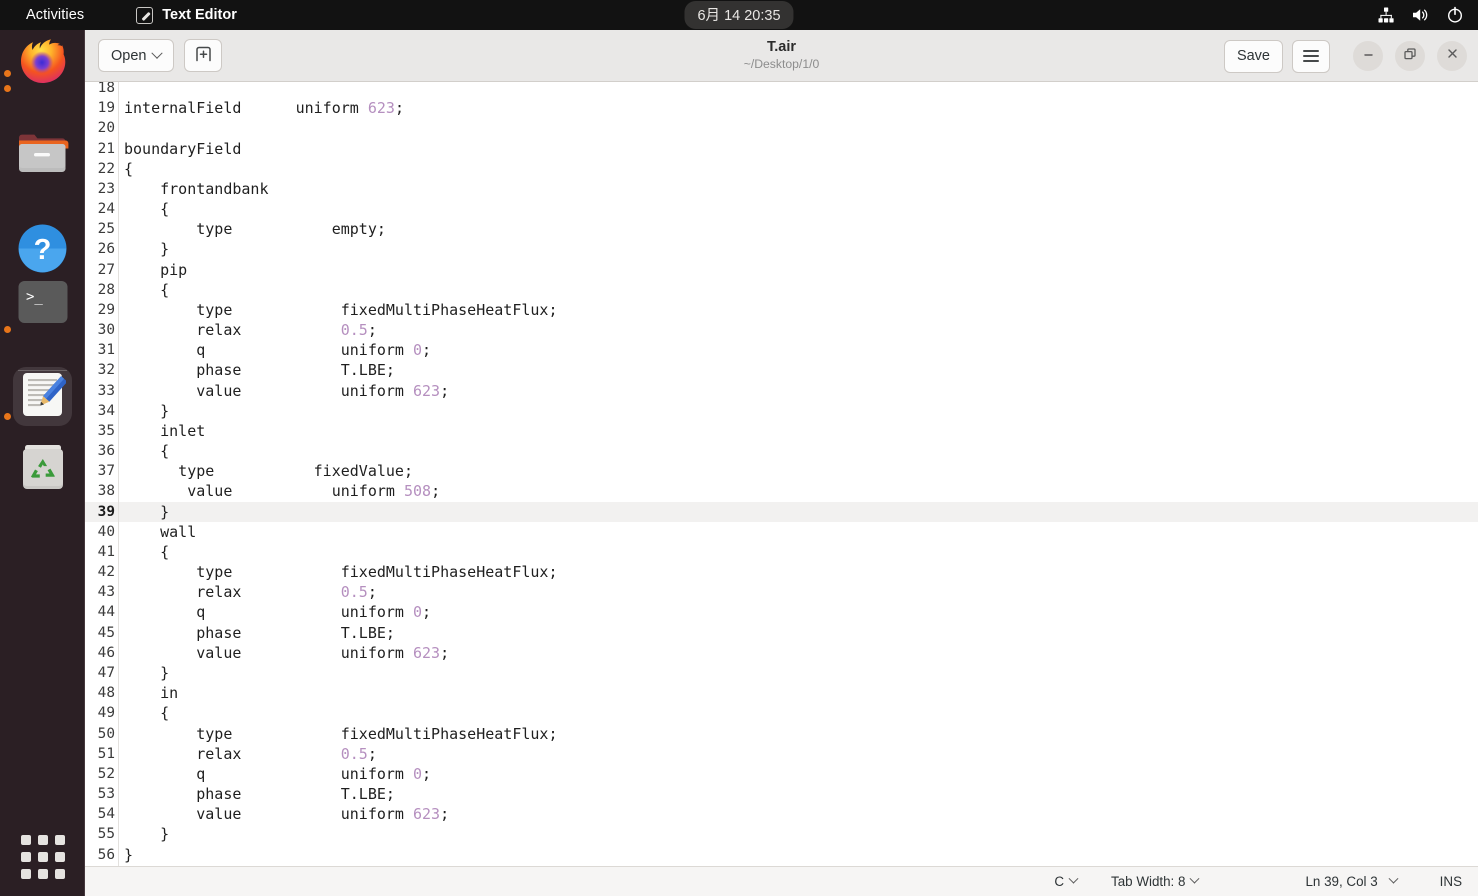 The width and height of the screenshot is (1478, 896). What do you see at coordinates (42, 396) in the screenshot?
I see `dock-item-text-editor` at bounding box center [42, 396].